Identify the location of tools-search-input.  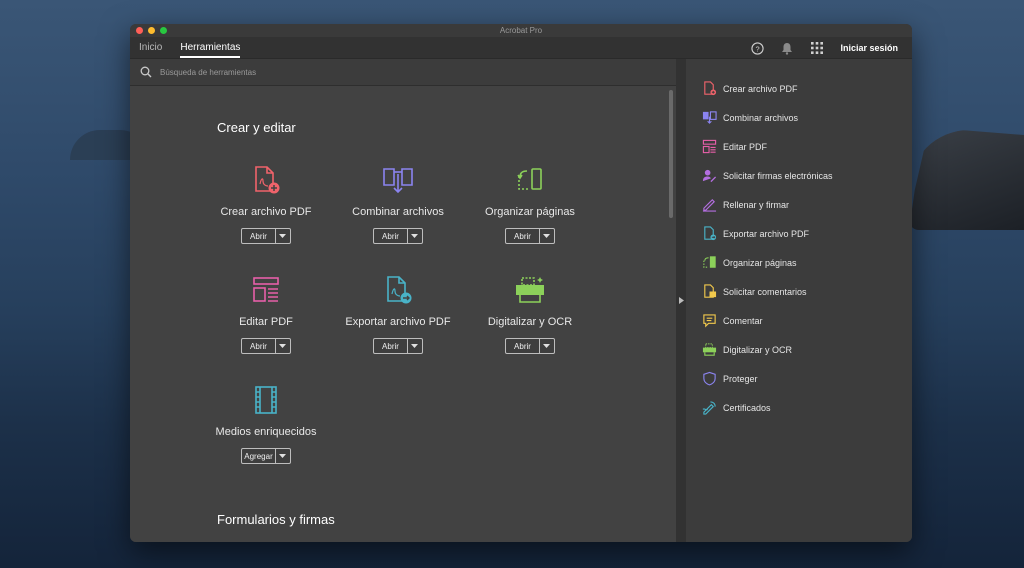
(310, 72).